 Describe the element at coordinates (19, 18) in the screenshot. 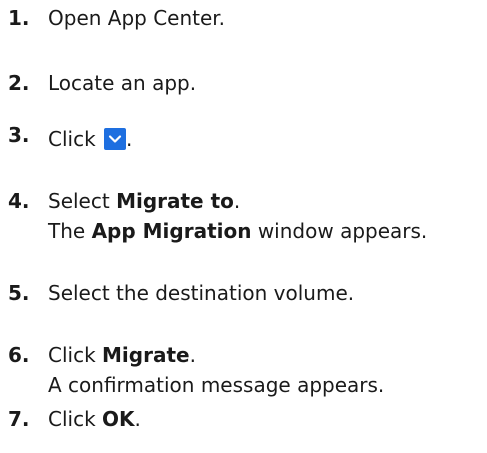

I see `step-number: 1.` at that location.